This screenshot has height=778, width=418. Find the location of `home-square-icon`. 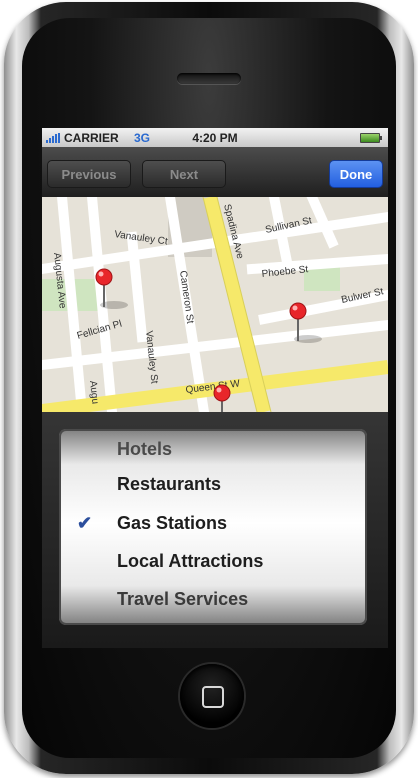

home-square-icon is located at coordinates (213, 697).